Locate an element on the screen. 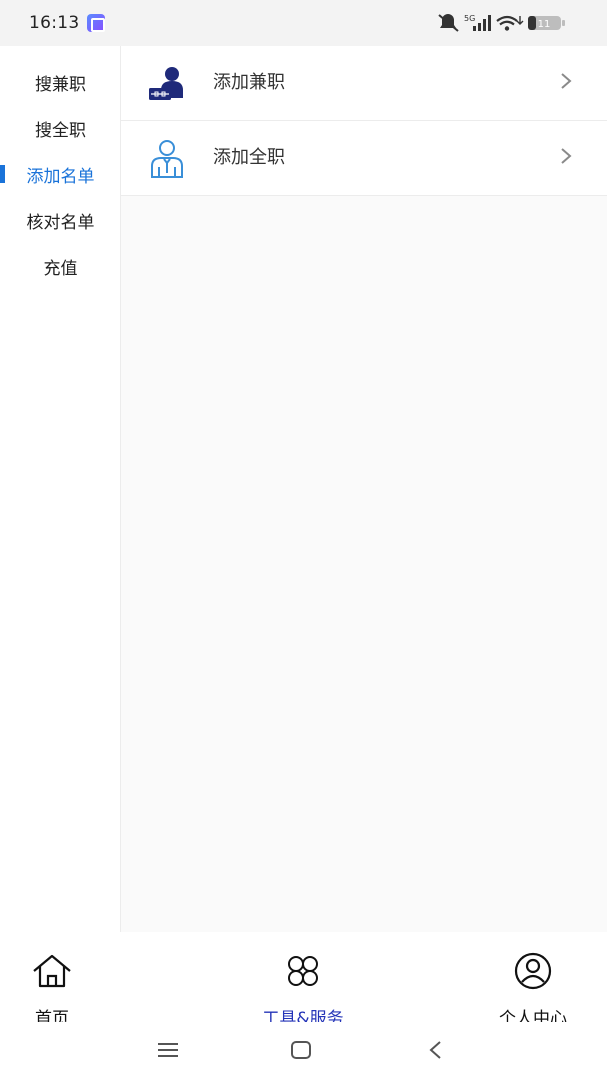 This screenshot has width=607, height=1080. gallery-app-icon is located at coordinates (96, 23).